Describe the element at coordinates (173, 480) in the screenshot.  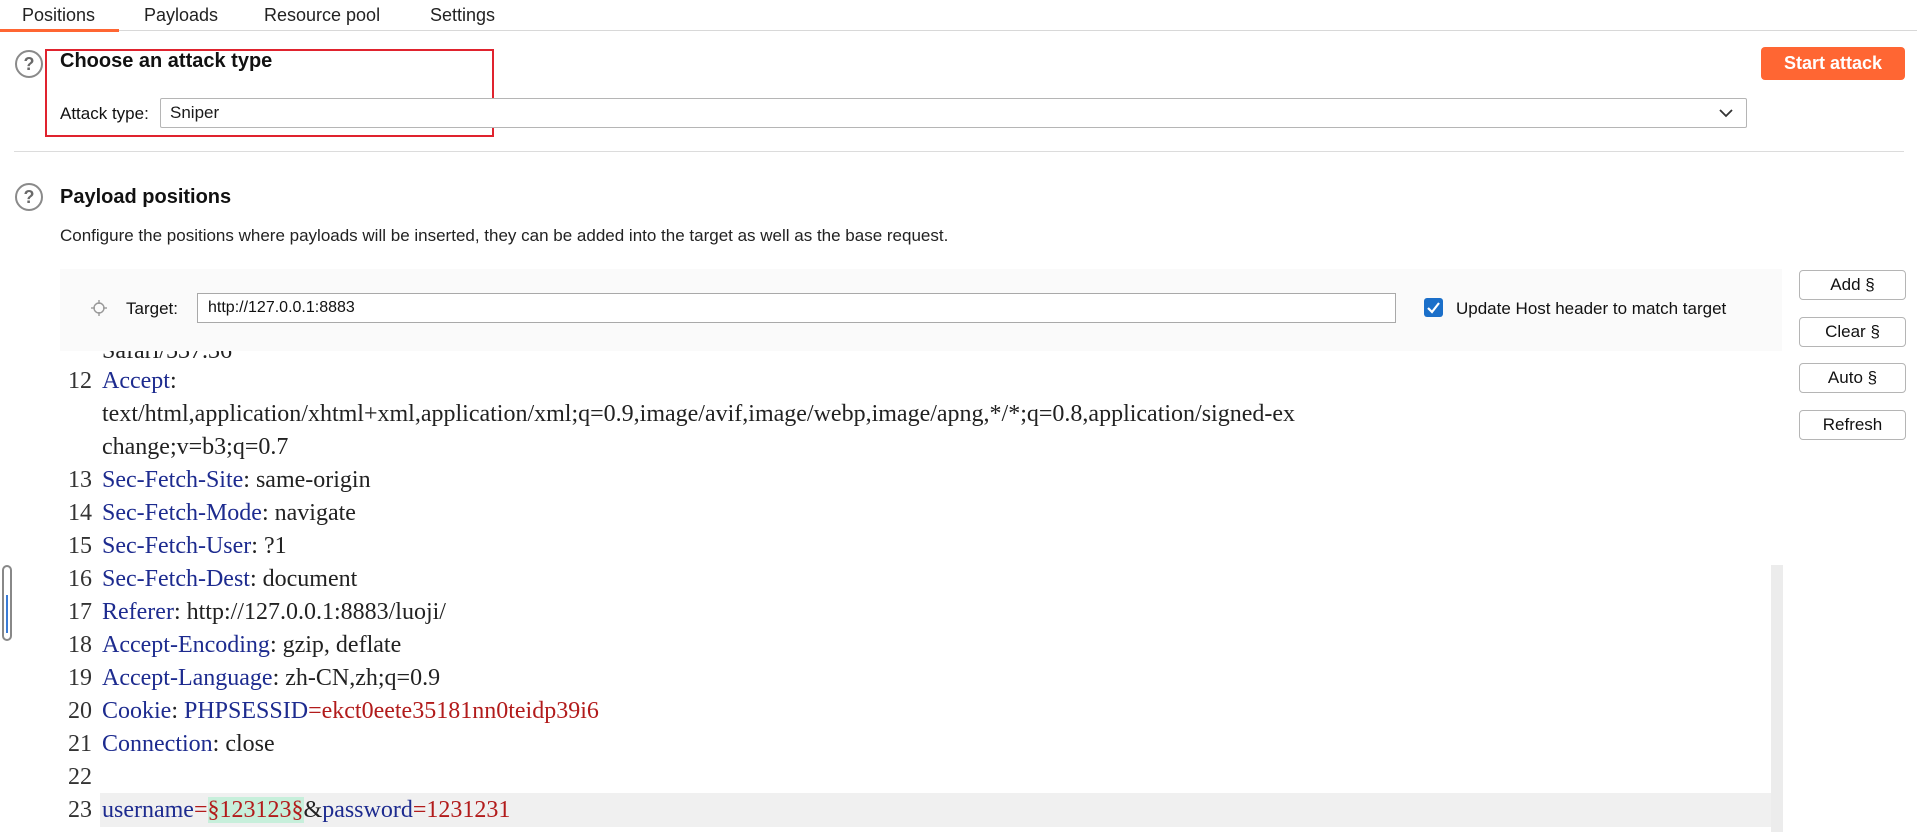
I see `header-name: Sec-Fetch-Site` at that location.